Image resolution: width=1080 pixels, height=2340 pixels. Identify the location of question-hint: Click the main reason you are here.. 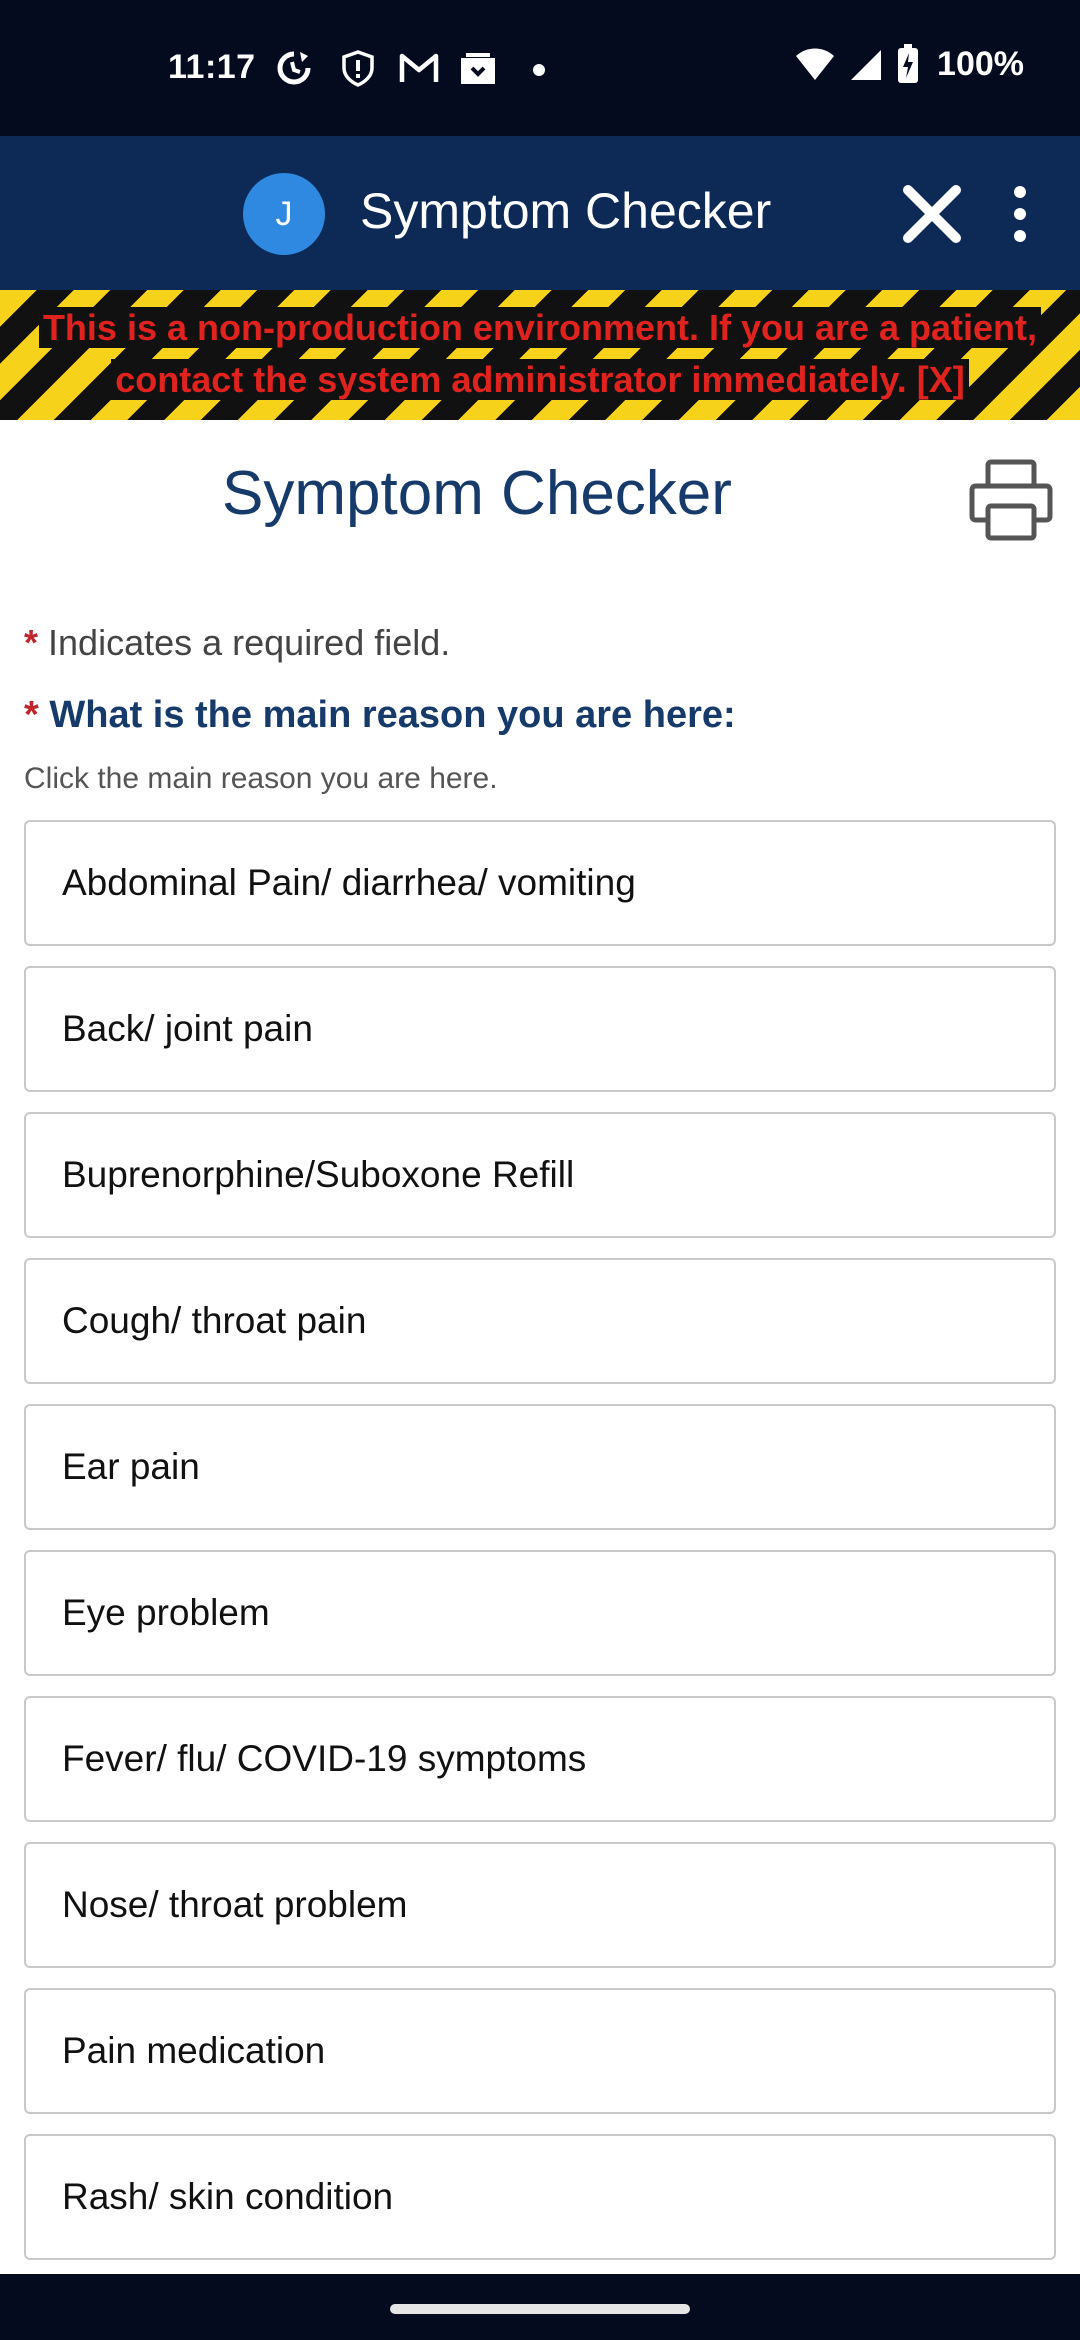
(261, 778).